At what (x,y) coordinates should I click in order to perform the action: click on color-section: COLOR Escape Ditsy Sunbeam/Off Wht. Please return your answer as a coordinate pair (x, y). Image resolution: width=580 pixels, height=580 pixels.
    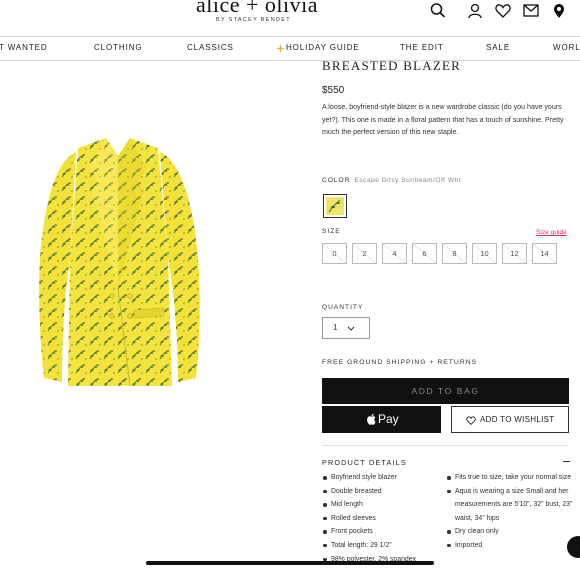
    Looking at the image, I should click on (391, 180).